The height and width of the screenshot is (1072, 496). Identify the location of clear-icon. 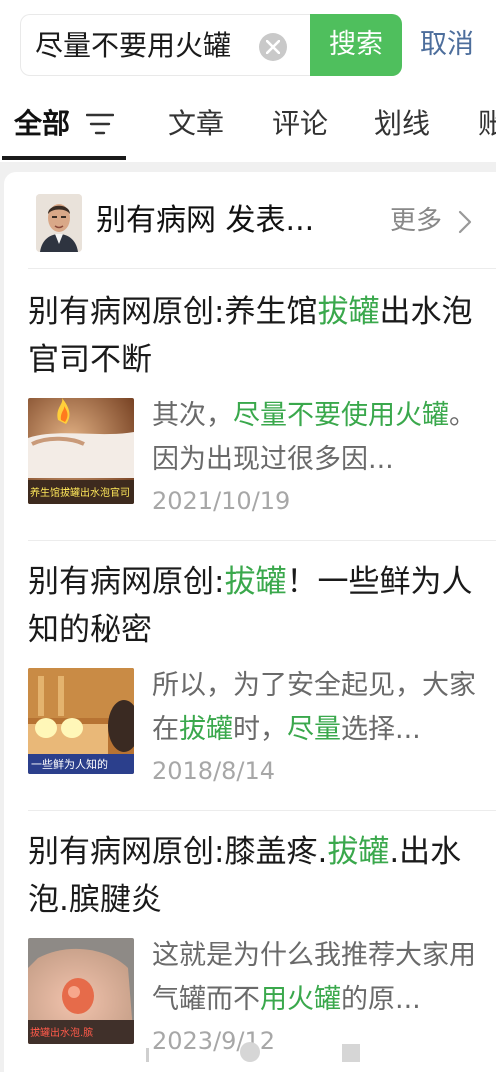
(273, 47).